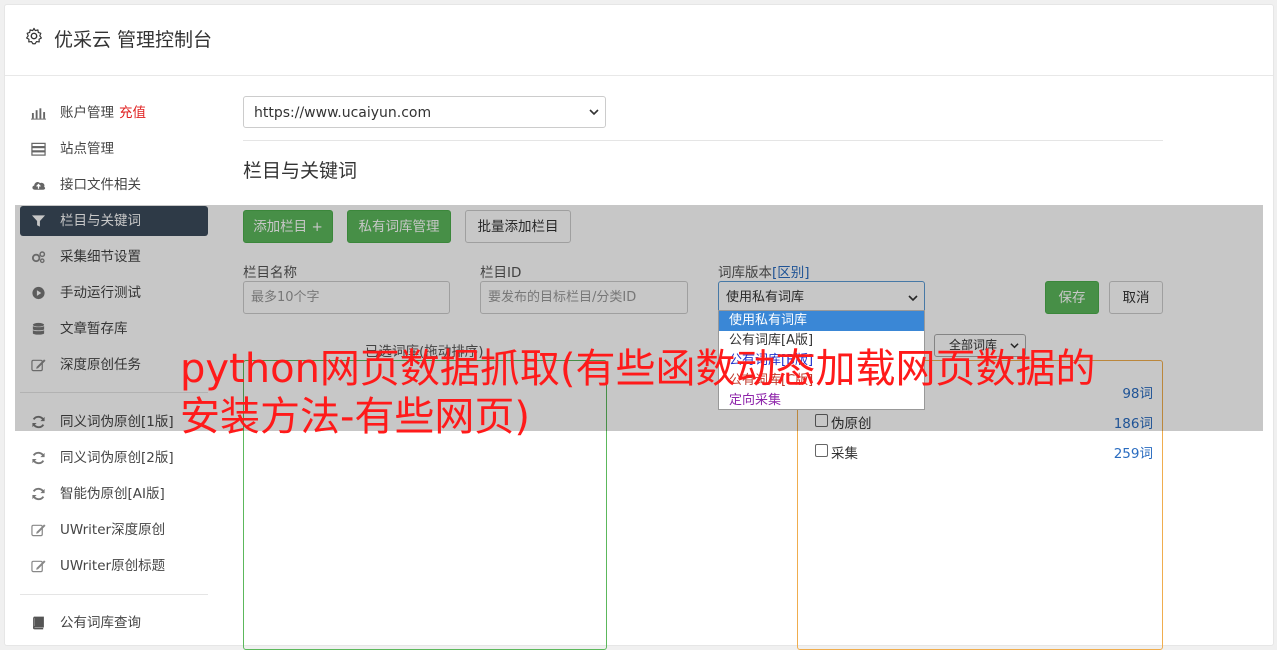  I want to click on gear-icon, so click(34, 36).